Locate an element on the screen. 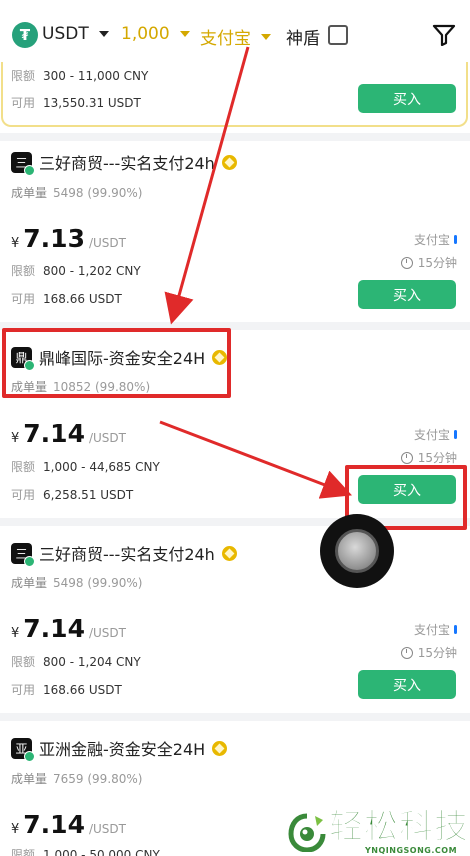 The image size is (470, 856). merchant-row: 亚 亚洲金融-资金安全24H is located at coordinates (119, 749).